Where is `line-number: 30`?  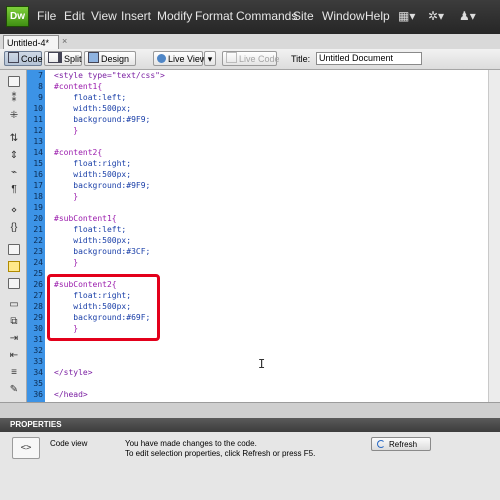 line-number: 30 is located at coordinates (38, 328).